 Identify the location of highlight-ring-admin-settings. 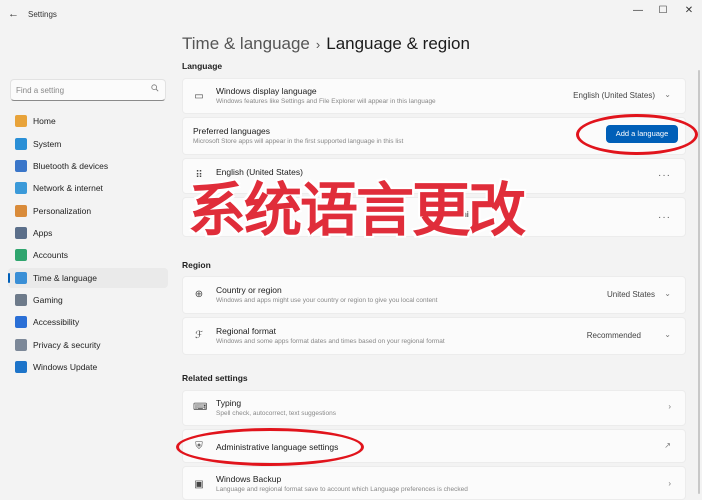
(270, 447).